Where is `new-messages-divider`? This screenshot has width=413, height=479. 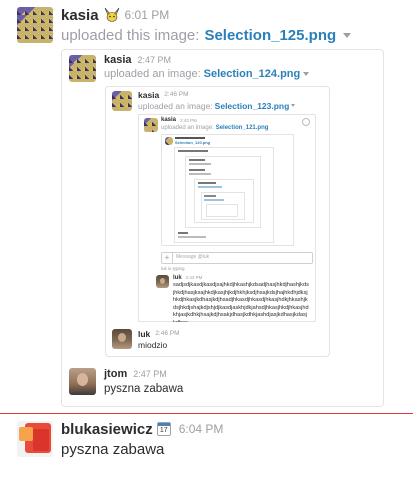 new-messages-divider is located at coordinates (206, 413).